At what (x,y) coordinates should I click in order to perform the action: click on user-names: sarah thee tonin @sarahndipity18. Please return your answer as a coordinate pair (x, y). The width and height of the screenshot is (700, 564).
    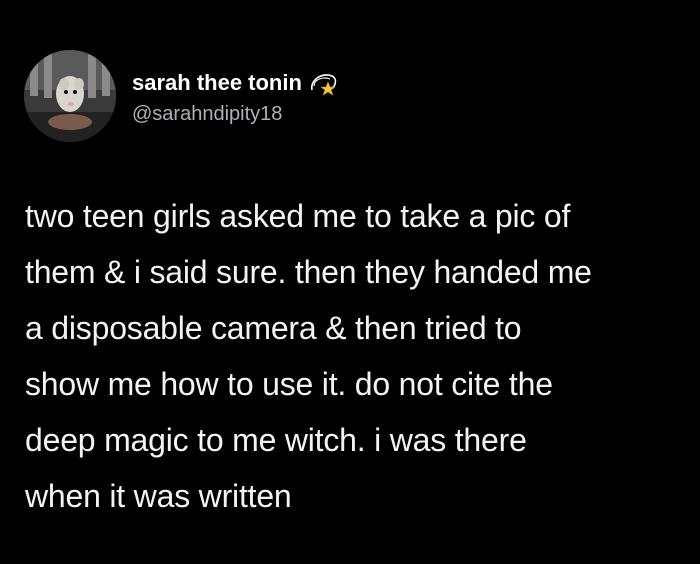
    Looking at the image, I should click on (235, 96).